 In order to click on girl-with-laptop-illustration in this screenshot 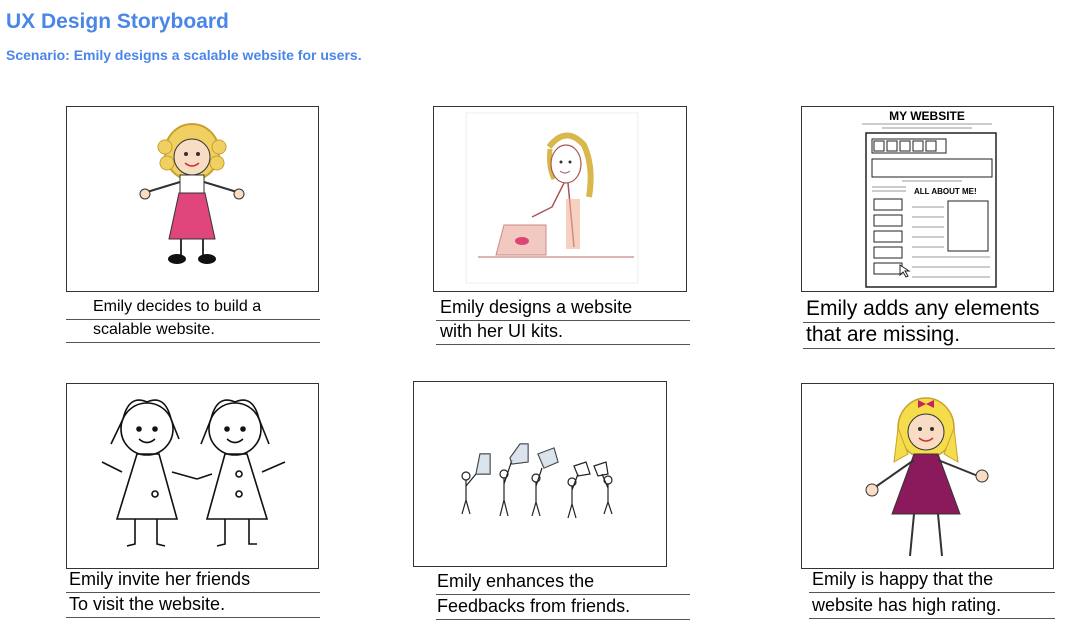, I will do `click(552, 198)`.